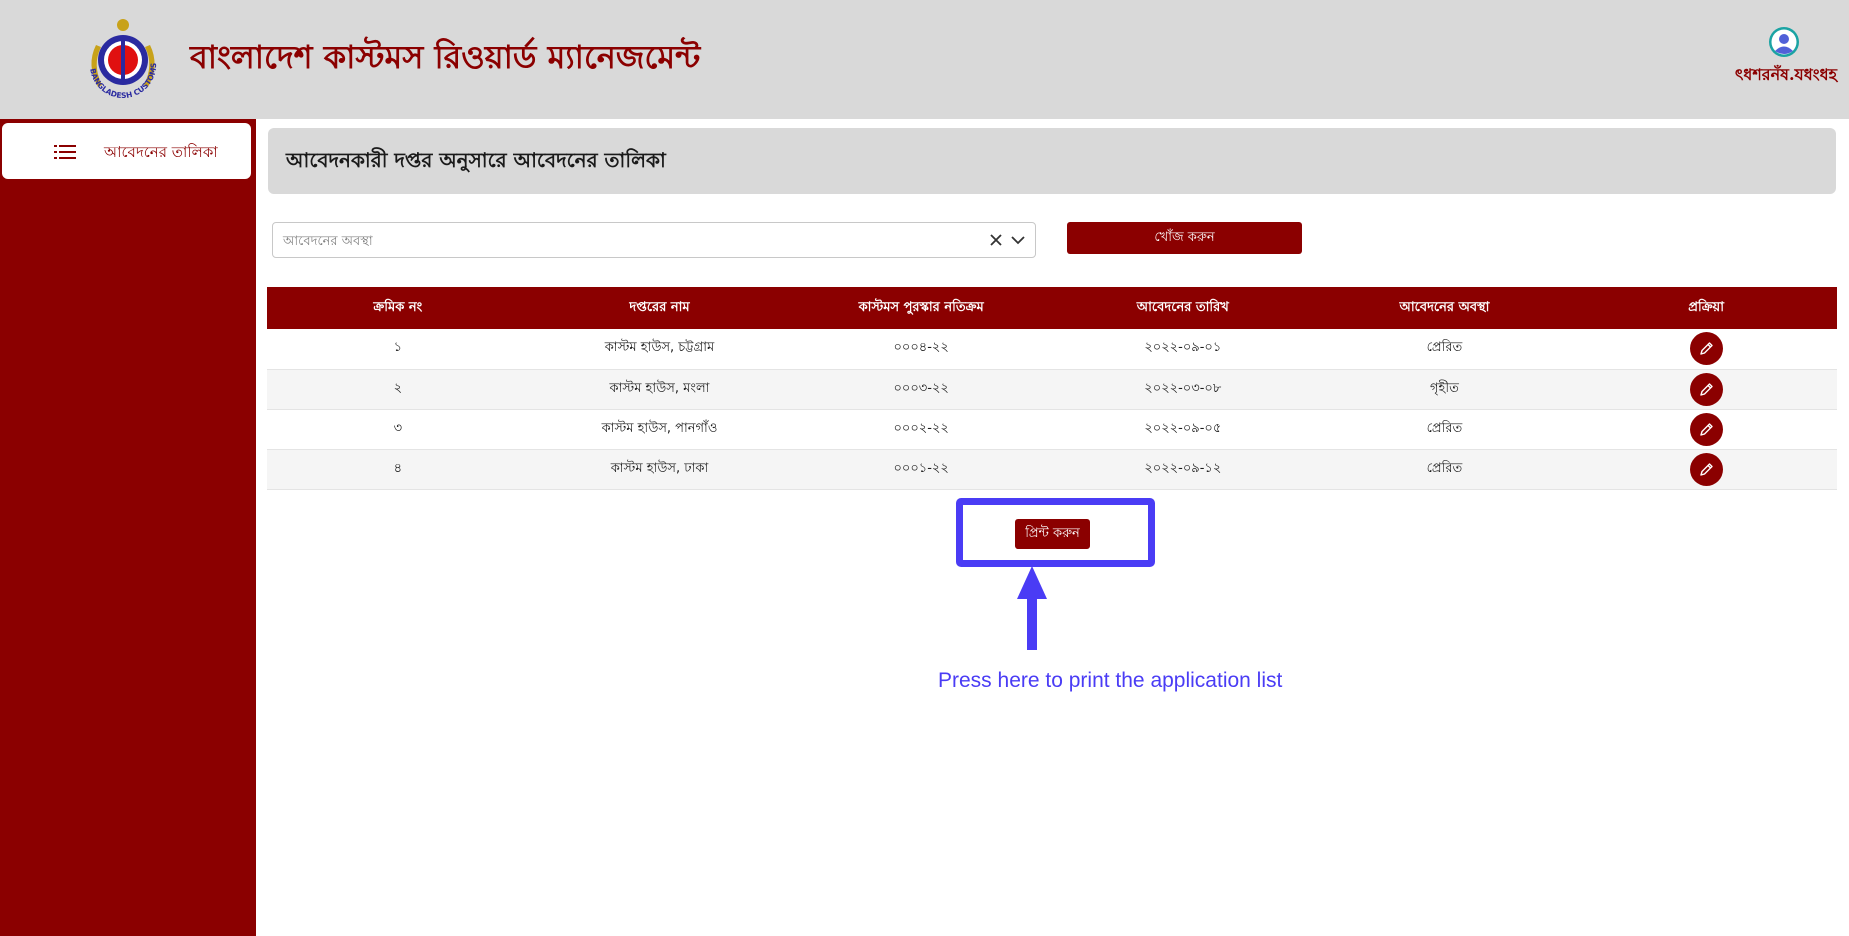 Image resolution: width=1849 pixels, height=936 pixels. I want to click on column-header-office: দপ্তরের নাম, so click(659, 308).